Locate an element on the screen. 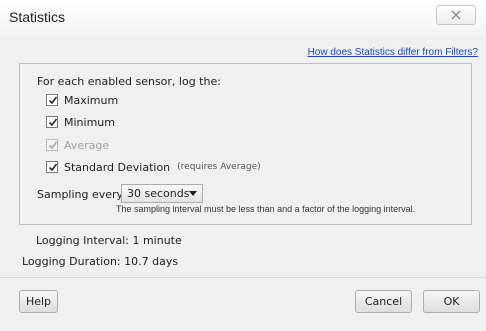 Image resolution: width=486 pixels, height=331 pixels. logging-duration-text: Logging Duration: 10.7 days is located at coordinates (100, 261).